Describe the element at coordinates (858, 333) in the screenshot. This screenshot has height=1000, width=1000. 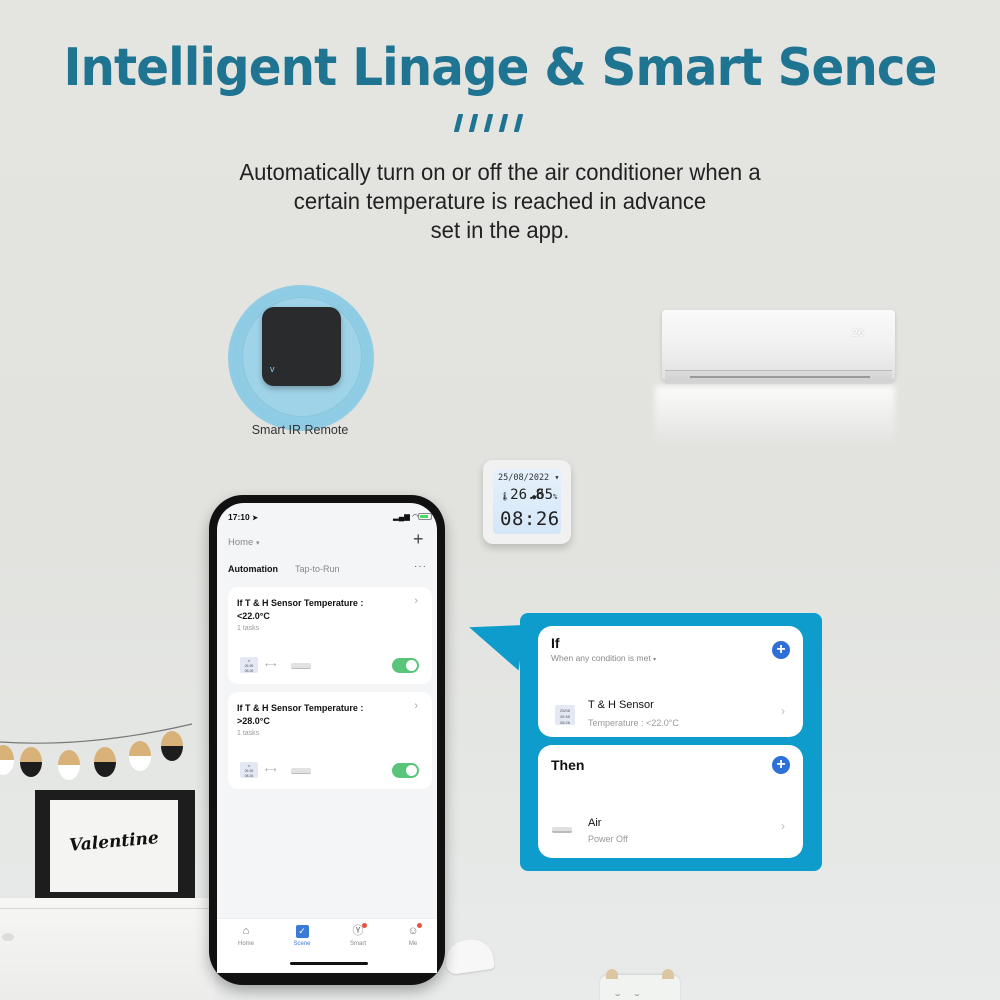
I see `ac-display: 26` at that location.